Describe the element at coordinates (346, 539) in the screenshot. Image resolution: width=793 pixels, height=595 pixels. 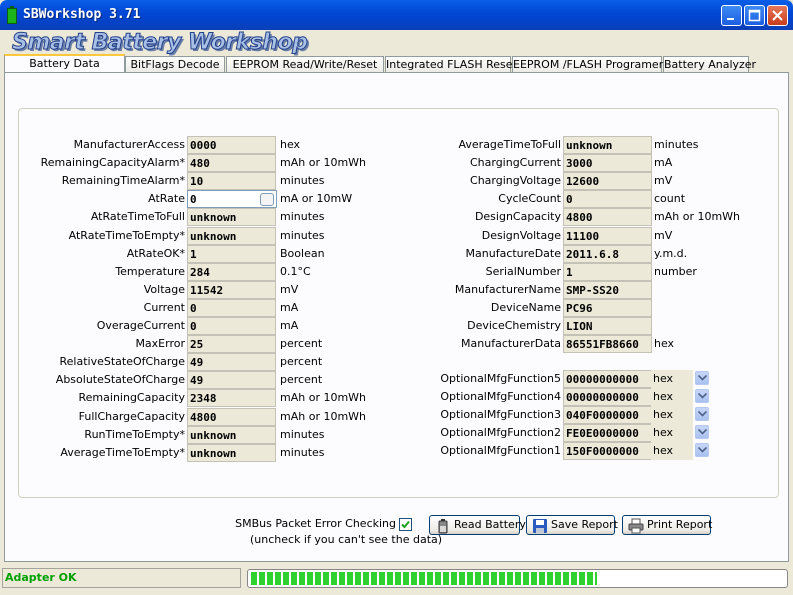
I see `pec-note: (uncheck if you can't see the data)` at that location.